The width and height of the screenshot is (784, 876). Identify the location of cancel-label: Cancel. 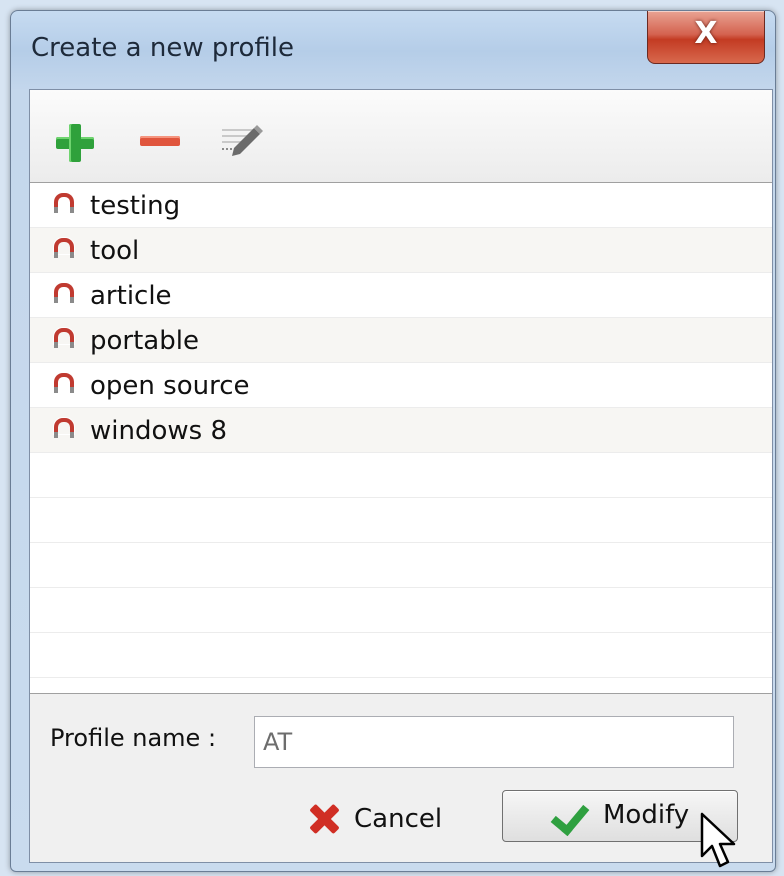
(398, 819).